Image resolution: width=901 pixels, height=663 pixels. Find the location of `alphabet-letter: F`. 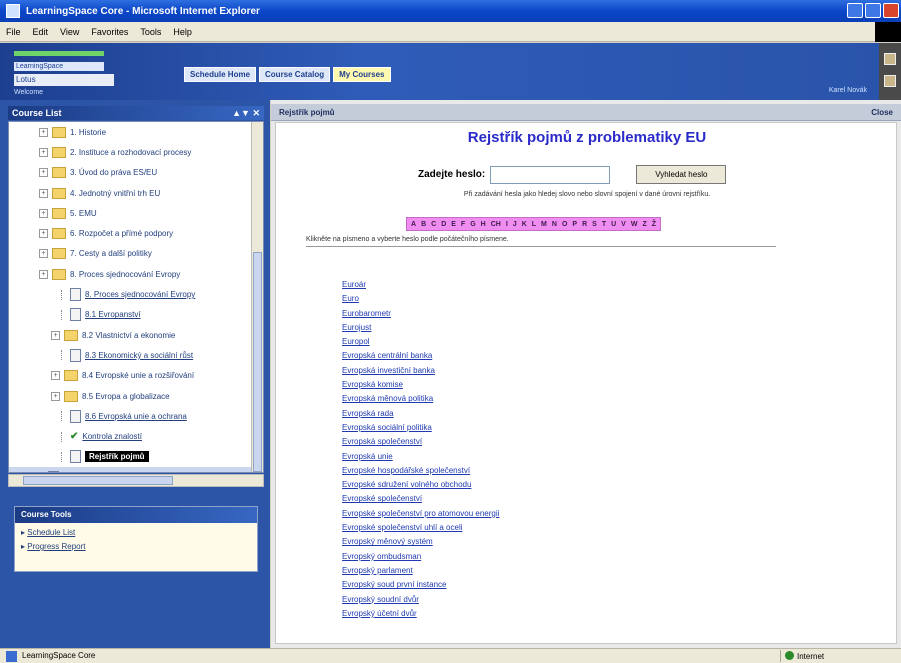

alphabet-letter: F is located at coordinates (463, 224).